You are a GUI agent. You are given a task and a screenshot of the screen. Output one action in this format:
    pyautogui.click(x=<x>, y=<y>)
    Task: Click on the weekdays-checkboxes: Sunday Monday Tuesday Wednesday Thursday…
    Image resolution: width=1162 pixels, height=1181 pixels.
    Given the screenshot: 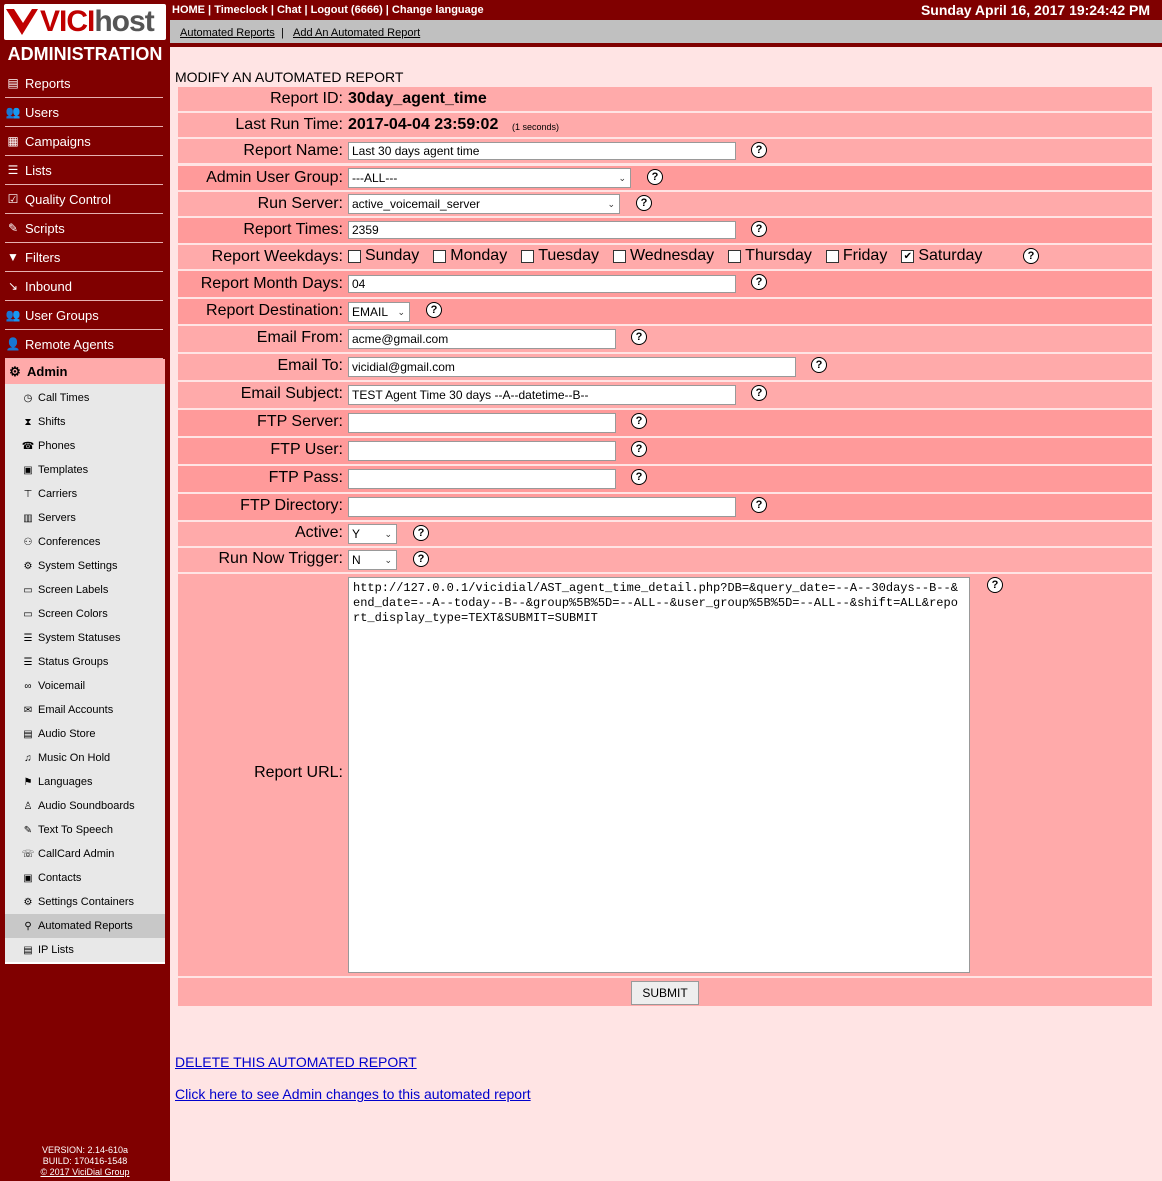 What is the action you would take?
    pyautogui.click(x=672, y=256)
    